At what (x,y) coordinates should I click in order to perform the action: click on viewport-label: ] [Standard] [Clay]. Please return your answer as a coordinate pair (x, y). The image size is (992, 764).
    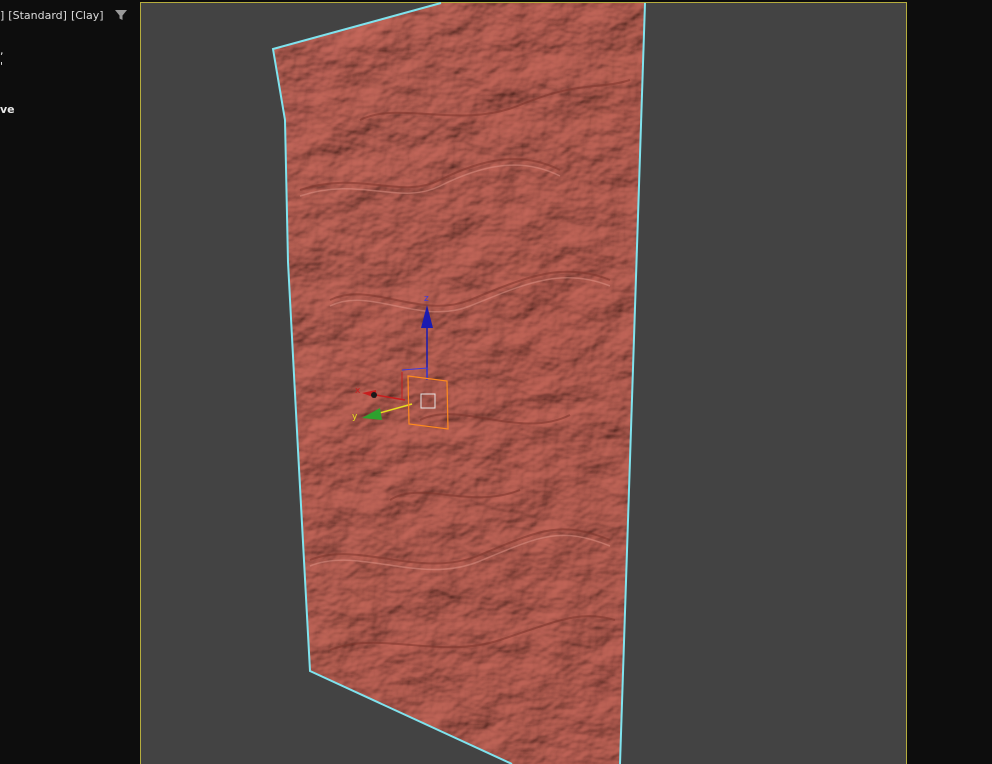
    Looking at the image, I should click on (64, 15).